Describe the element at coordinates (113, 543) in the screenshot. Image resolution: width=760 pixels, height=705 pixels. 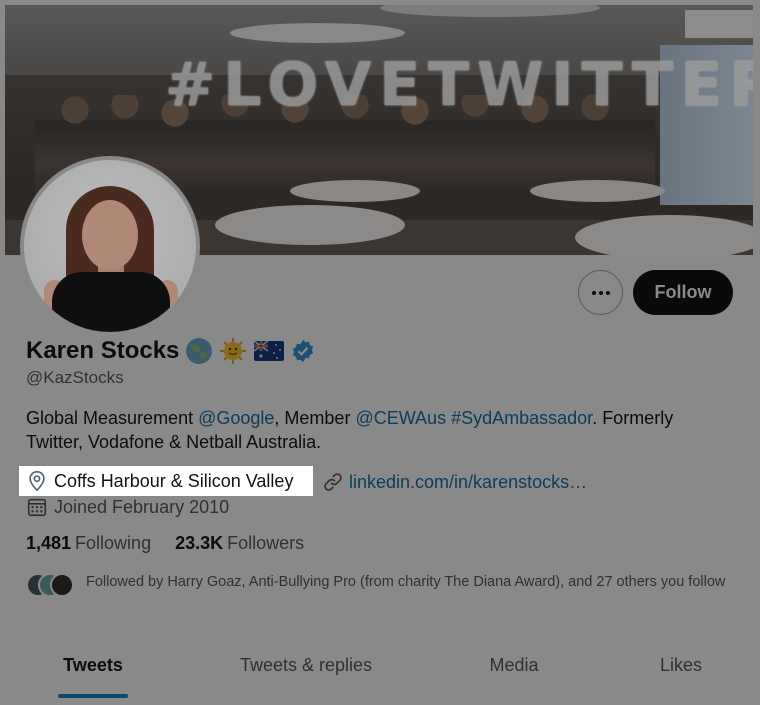
I see `following-label: Following` at that location.